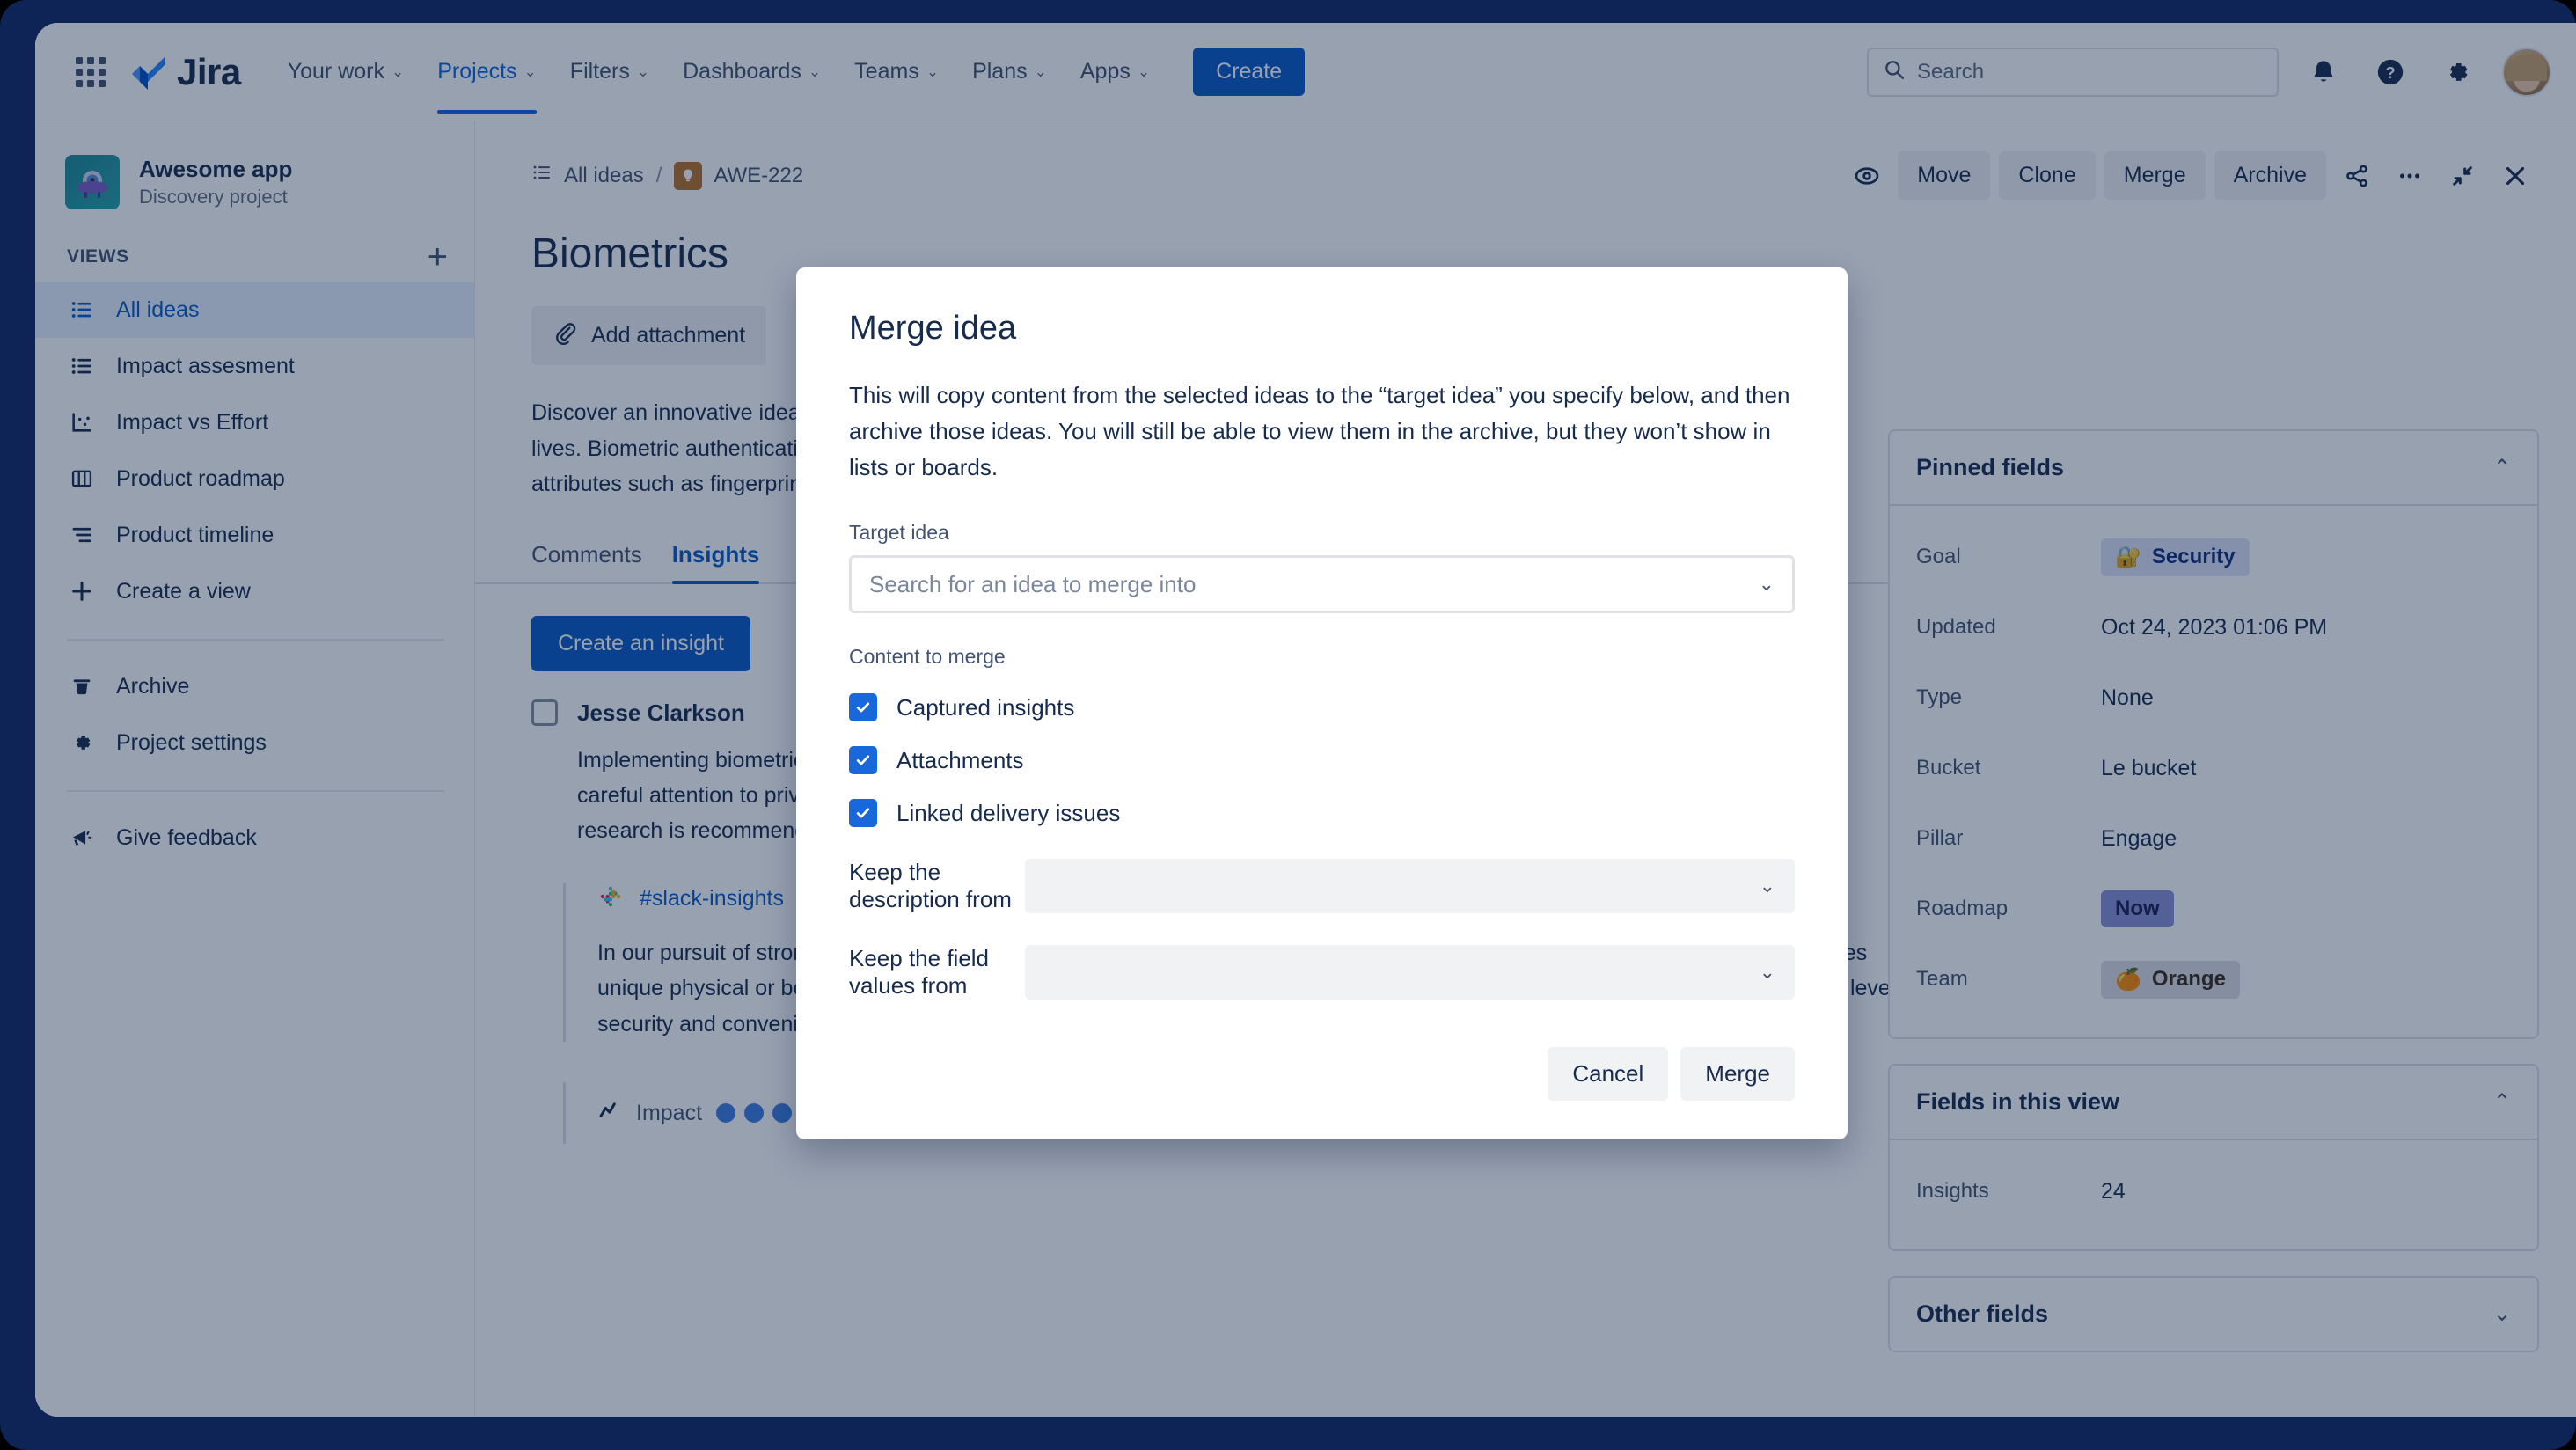  Describe the element at coordinates (2127, 697) in the screenshot. I see `field-value: None` at that location.